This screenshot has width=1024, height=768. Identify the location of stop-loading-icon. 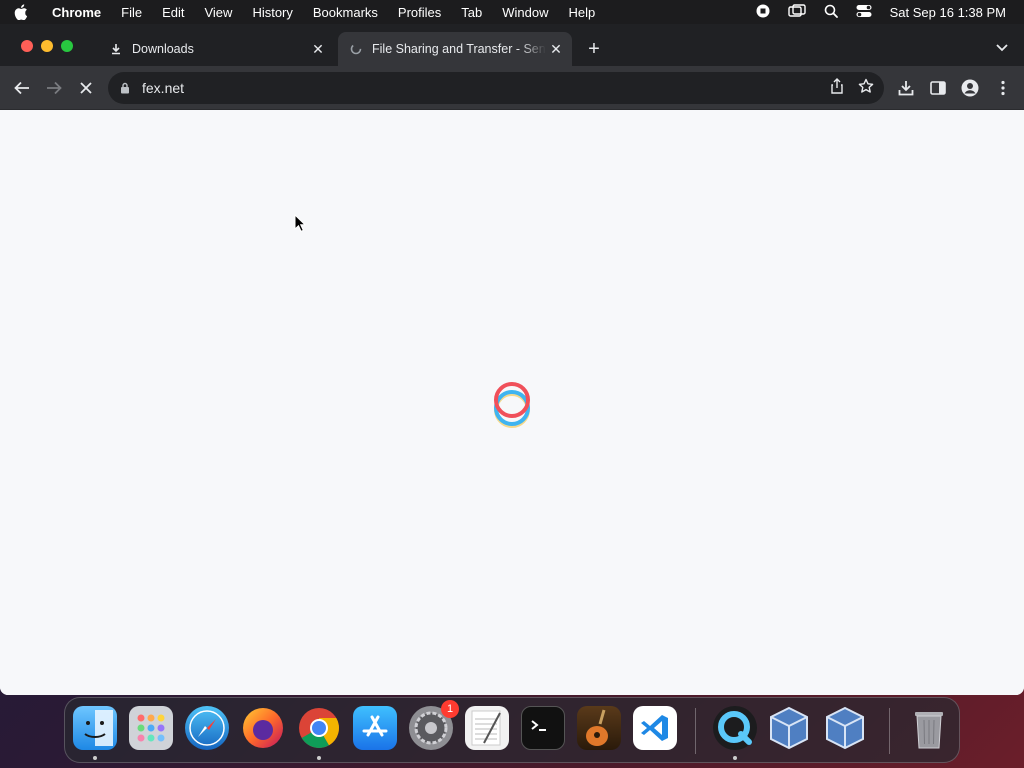
(86, 88).